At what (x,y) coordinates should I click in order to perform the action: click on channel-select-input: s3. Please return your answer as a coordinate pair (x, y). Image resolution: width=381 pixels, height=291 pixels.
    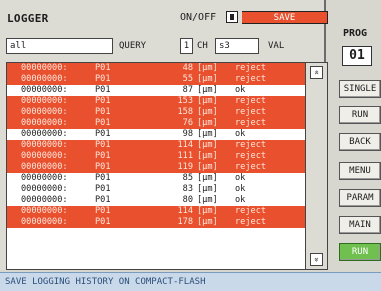
    Looking at the image, I should click on (237, 46).